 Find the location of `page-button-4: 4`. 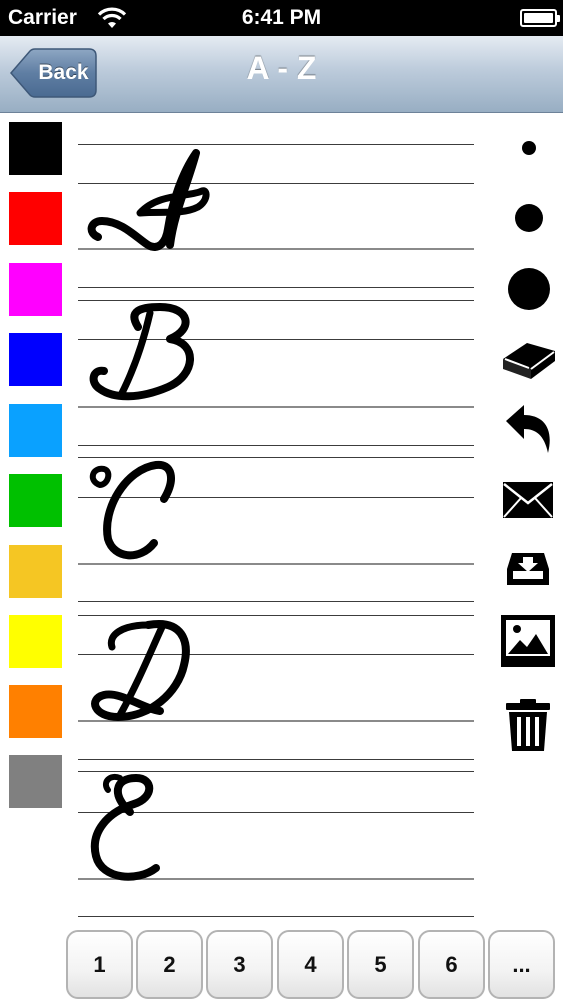

page-button-4: 4 is located at coordinates (310, 964).